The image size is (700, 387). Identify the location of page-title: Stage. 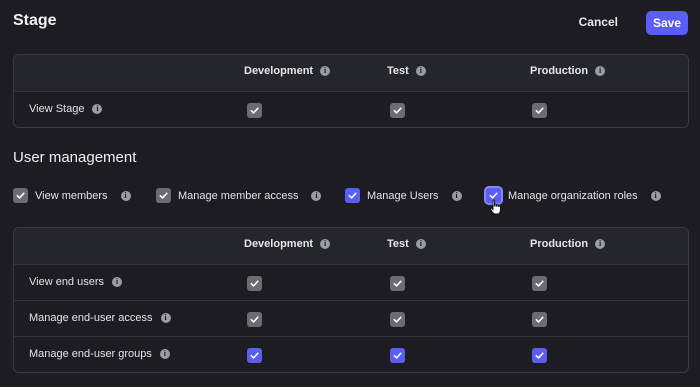
(35, 20).